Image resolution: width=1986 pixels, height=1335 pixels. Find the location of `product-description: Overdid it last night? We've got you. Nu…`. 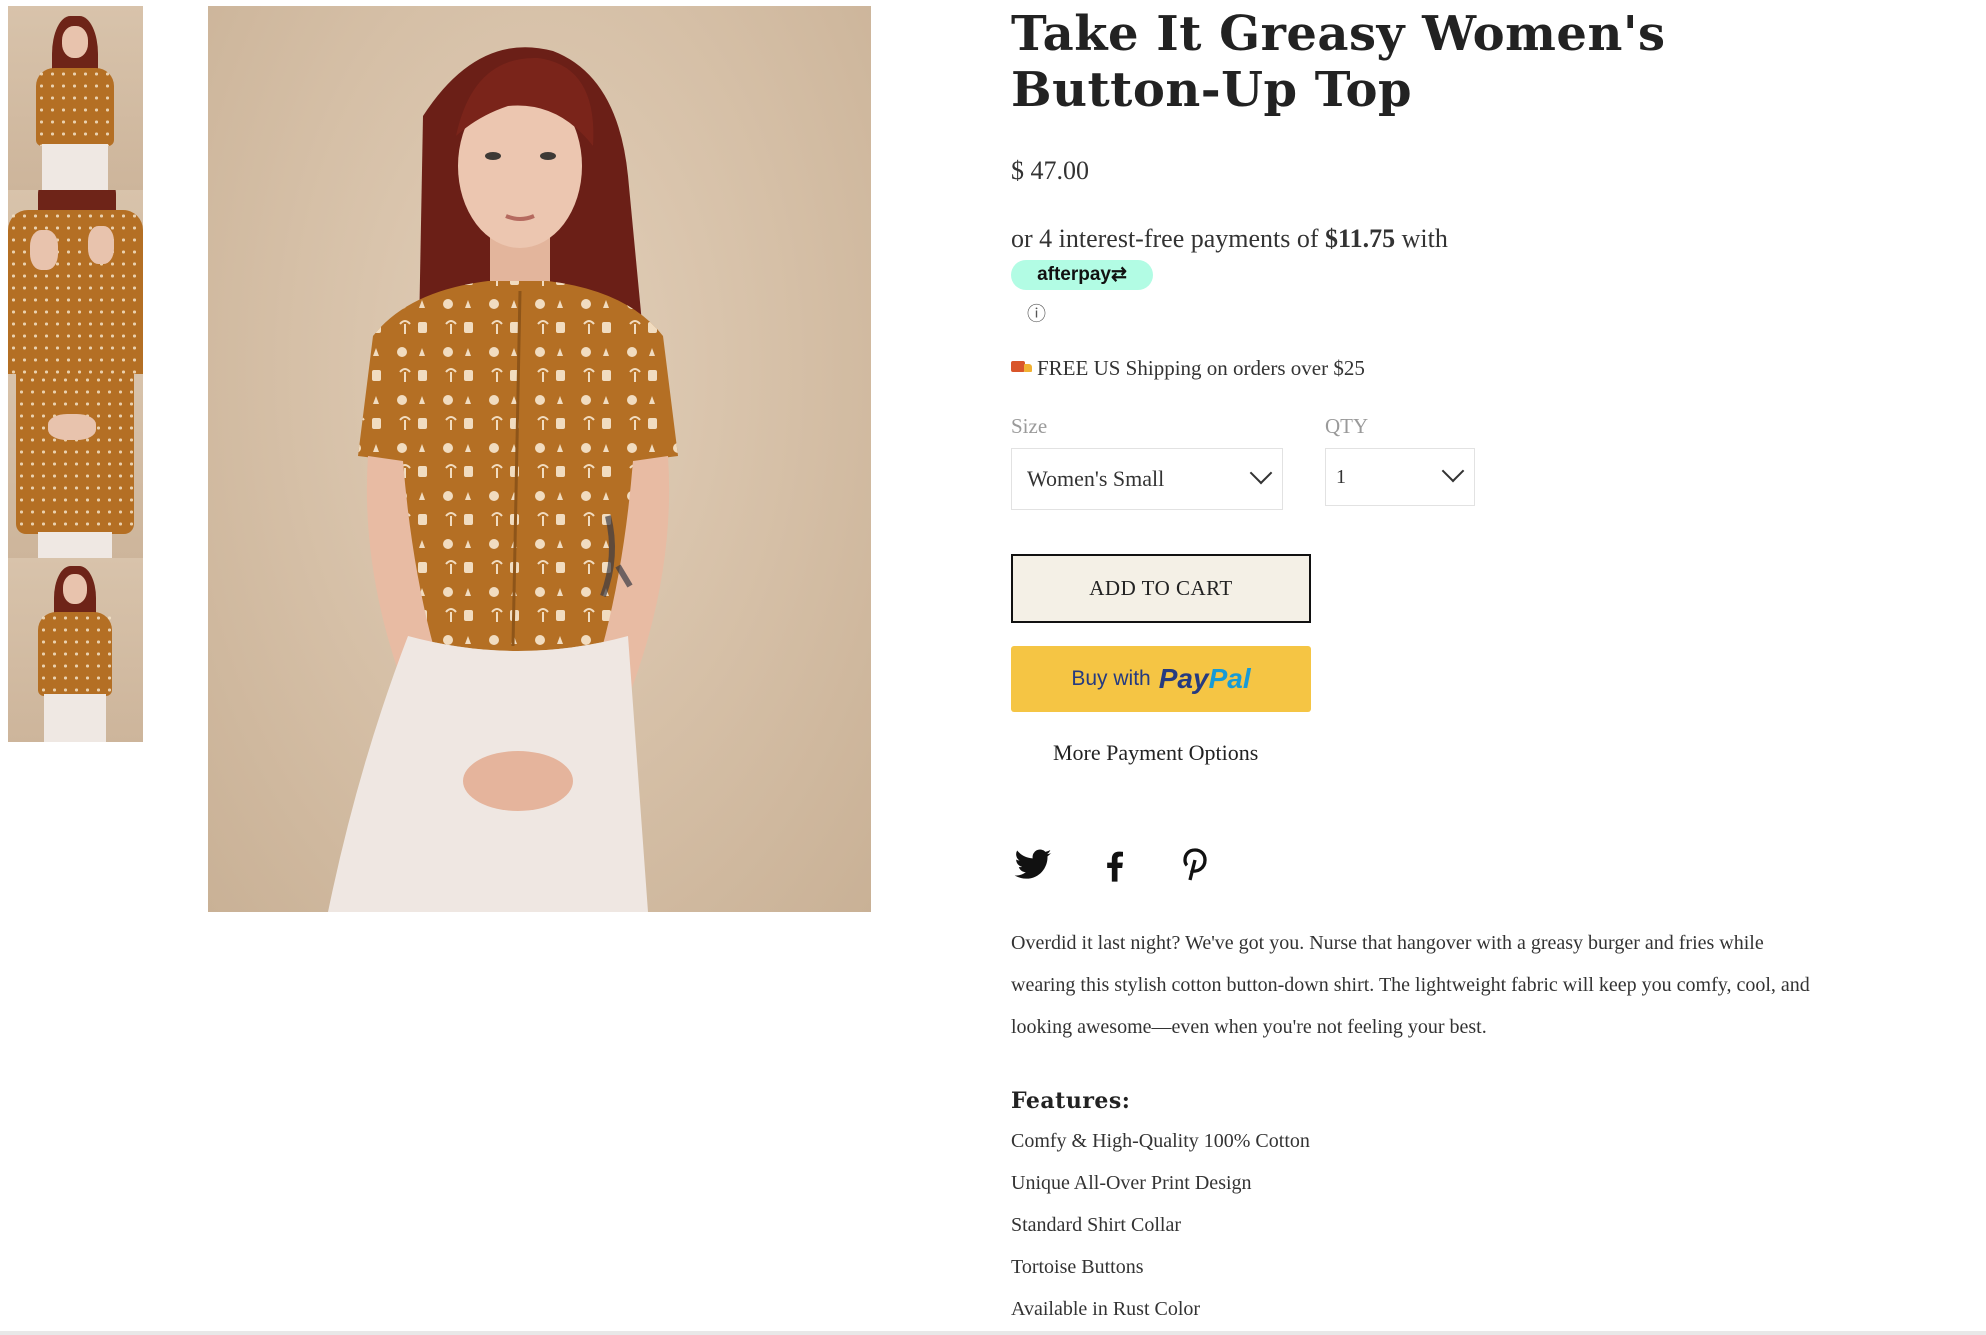

product-description: Overdid it last night? We've got you. Nu… is located at coordinates (1410, 985).